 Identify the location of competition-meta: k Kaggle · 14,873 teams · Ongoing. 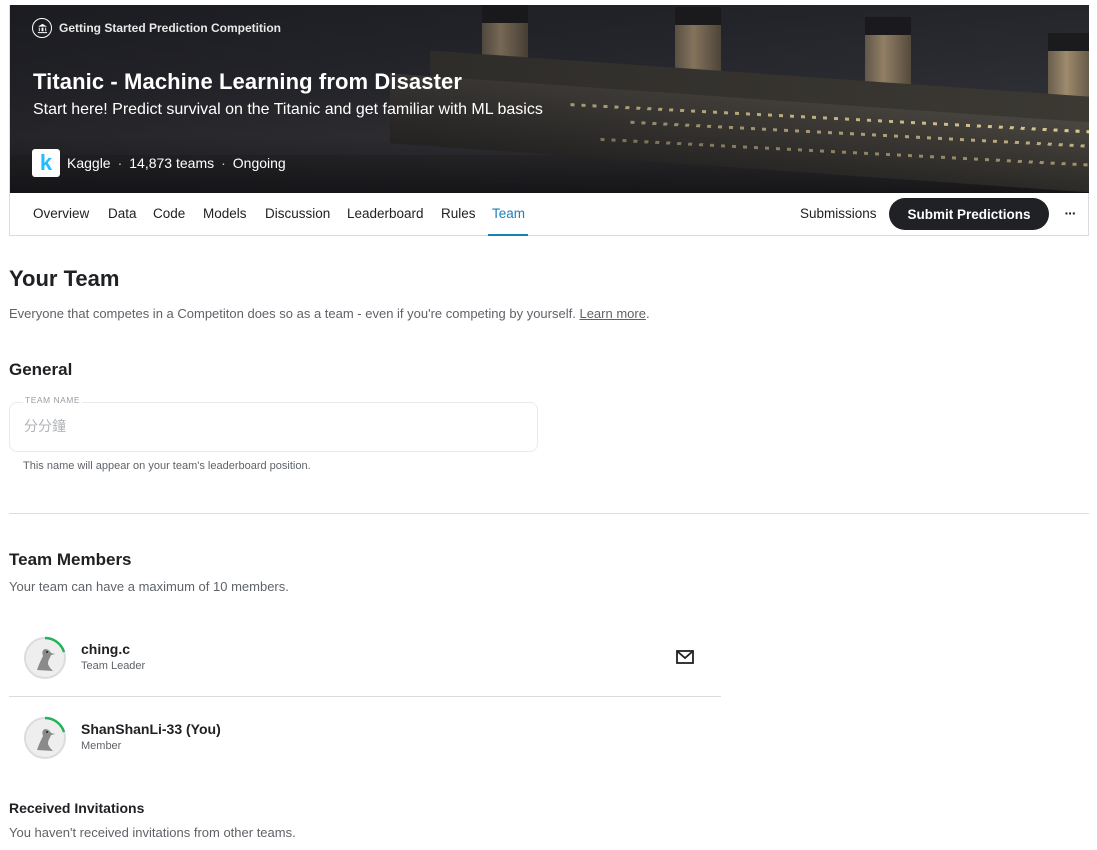
(159, 163).